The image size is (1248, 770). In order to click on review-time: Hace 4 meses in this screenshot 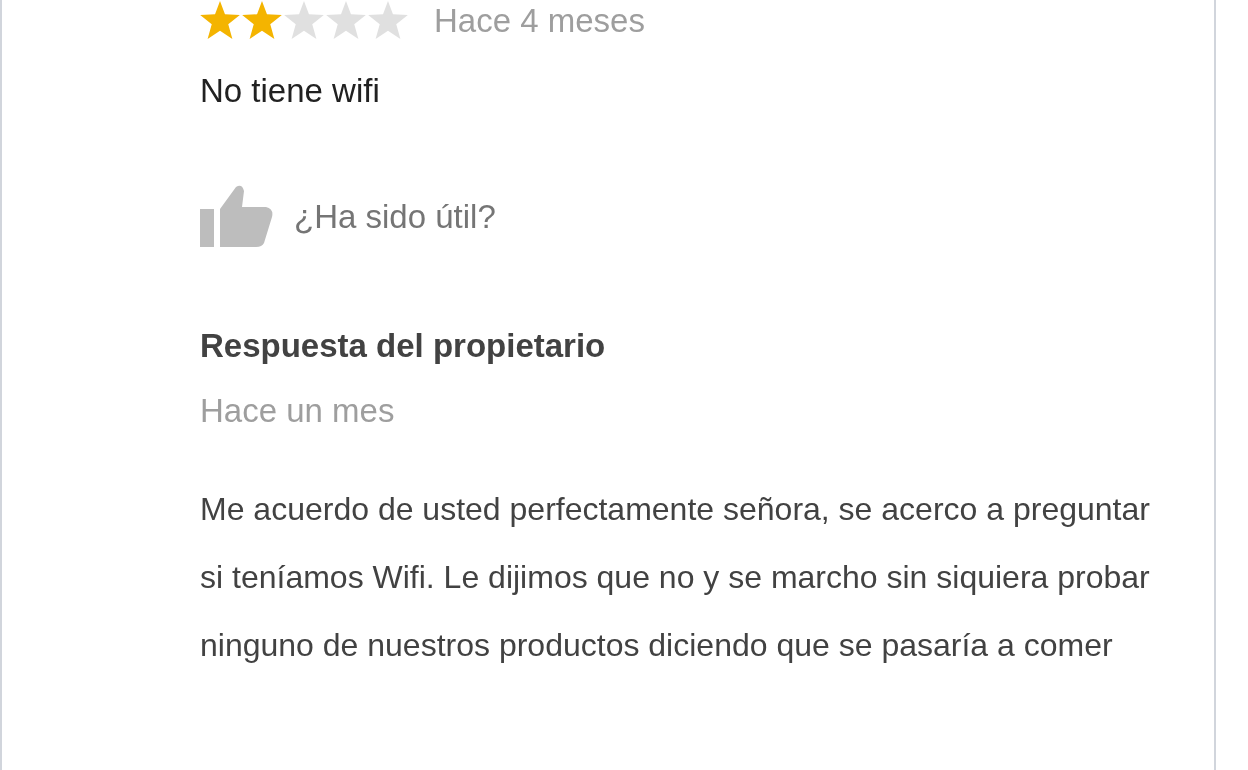, I will do `click(539, 20)`.